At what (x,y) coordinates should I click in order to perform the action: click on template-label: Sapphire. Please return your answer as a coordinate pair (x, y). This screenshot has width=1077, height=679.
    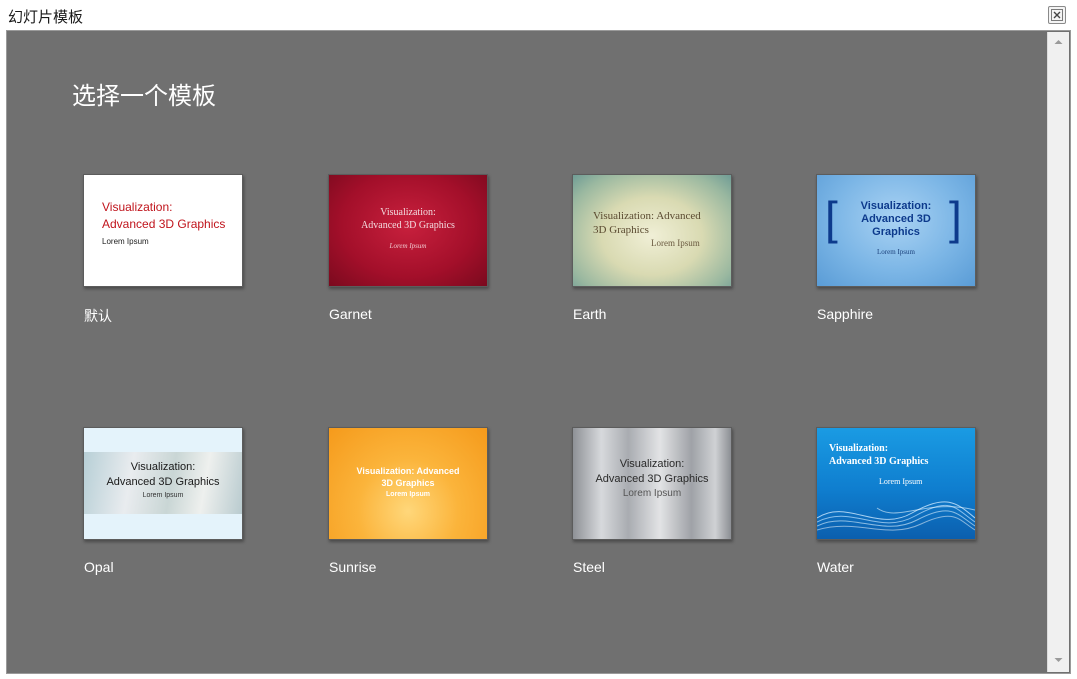
    Looking at the image, I should click on (845, 314).